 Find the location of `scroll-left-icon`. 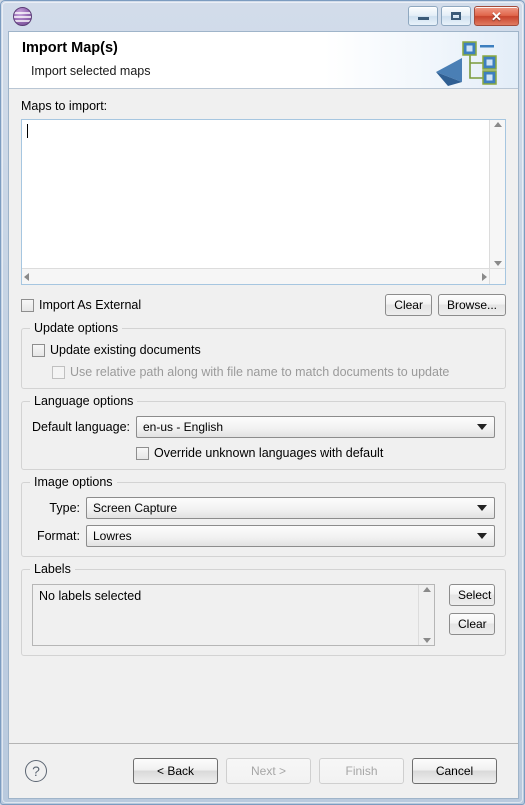

scroll-left-icon is located at coordinates (26, 276).